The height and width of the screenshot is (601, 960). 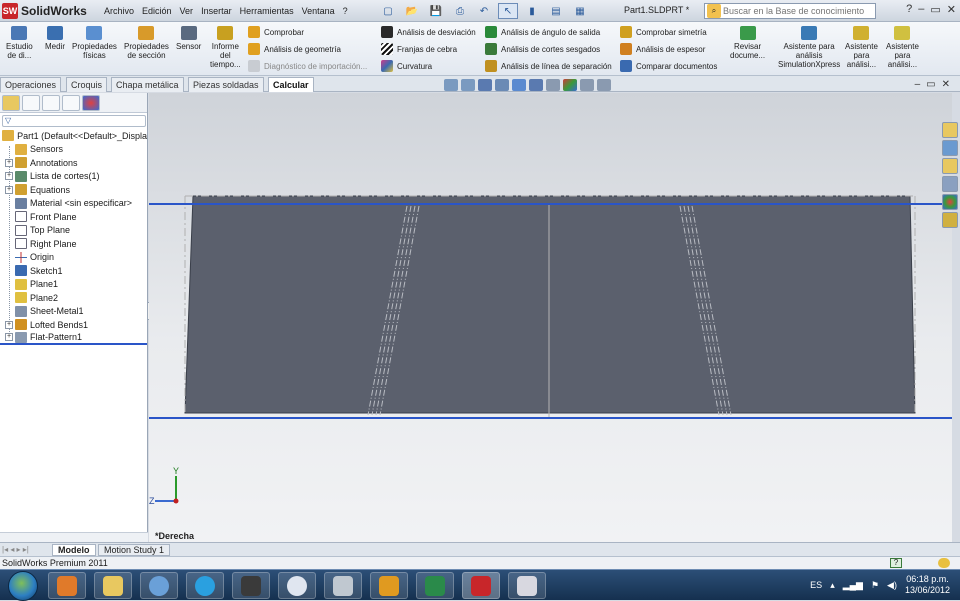 What do you see at coordinates (918, 84) in the screenshot?
I see `viewport-minimize-icon: –` at bounding box center [918, 84].